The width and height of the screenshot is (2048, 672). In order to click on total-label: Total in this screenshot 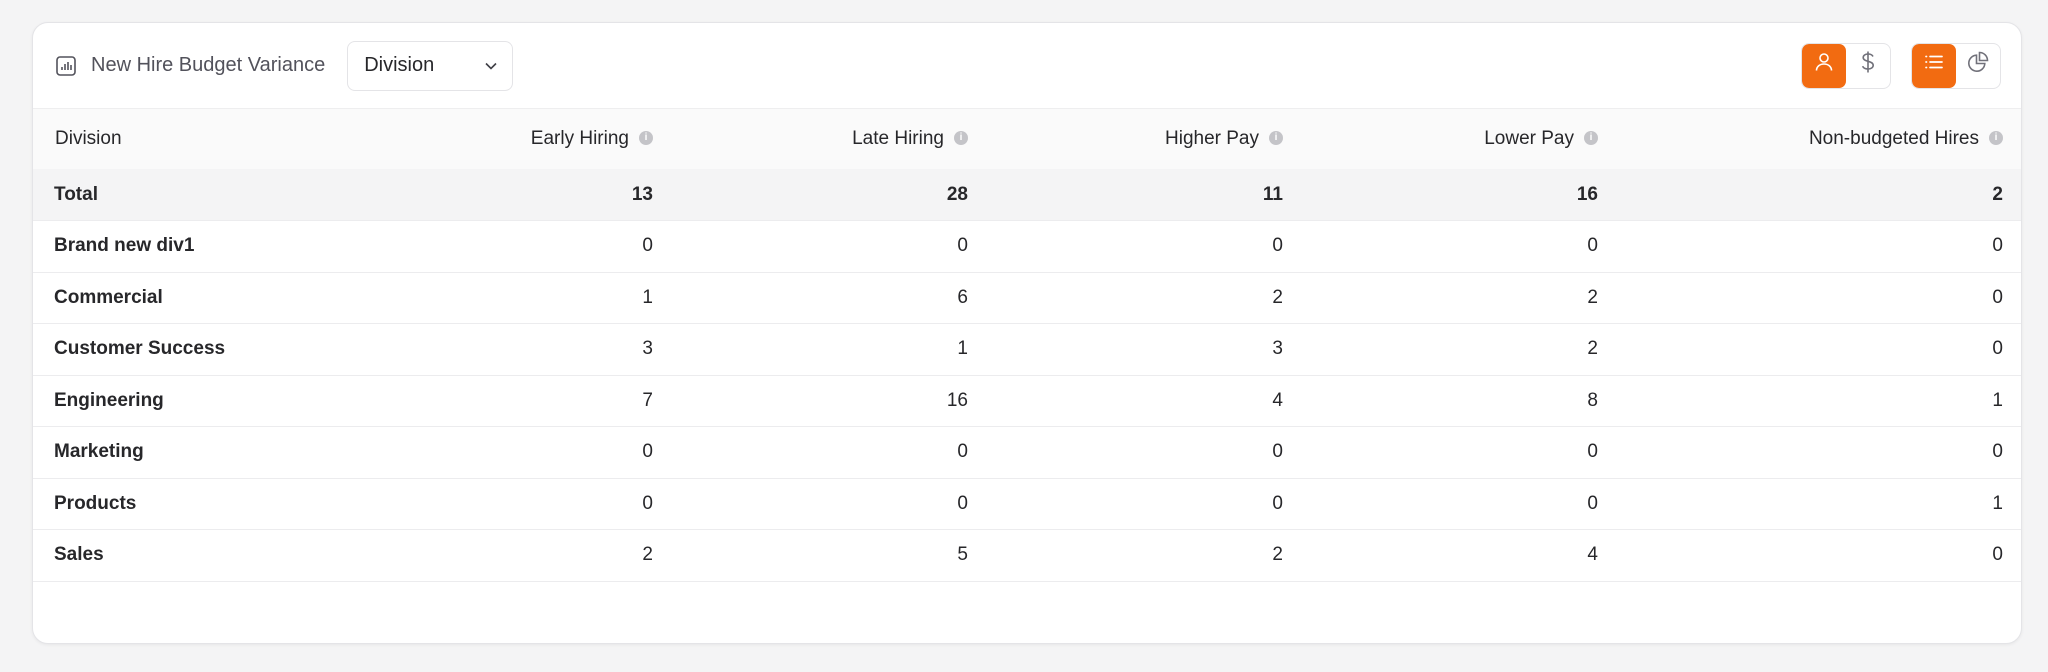, I will do `click(76, 194)`.